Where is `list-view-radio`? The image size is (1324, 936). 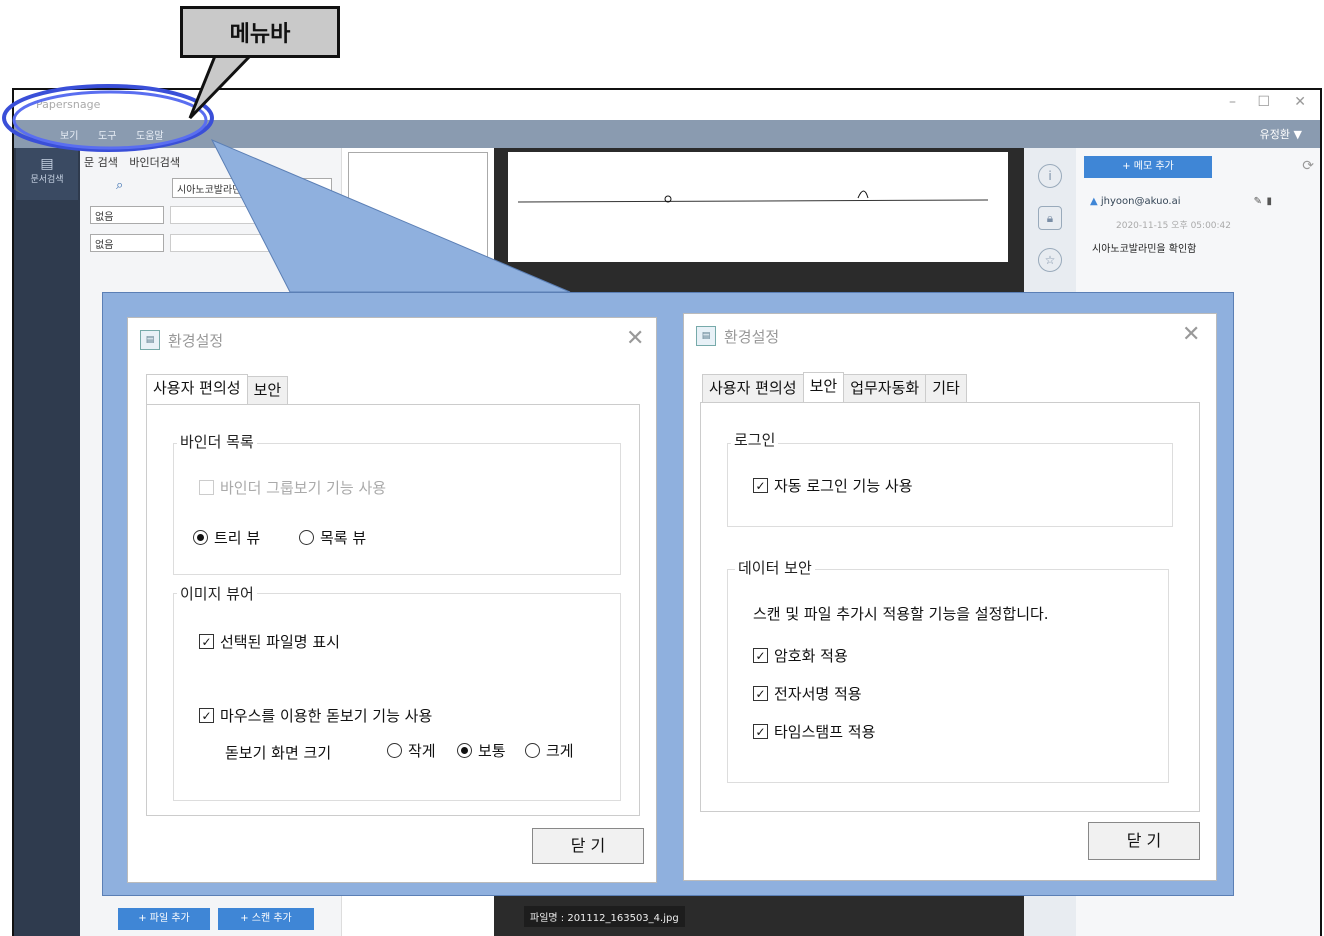 list-view-radio is located at coordinates (306, 537).